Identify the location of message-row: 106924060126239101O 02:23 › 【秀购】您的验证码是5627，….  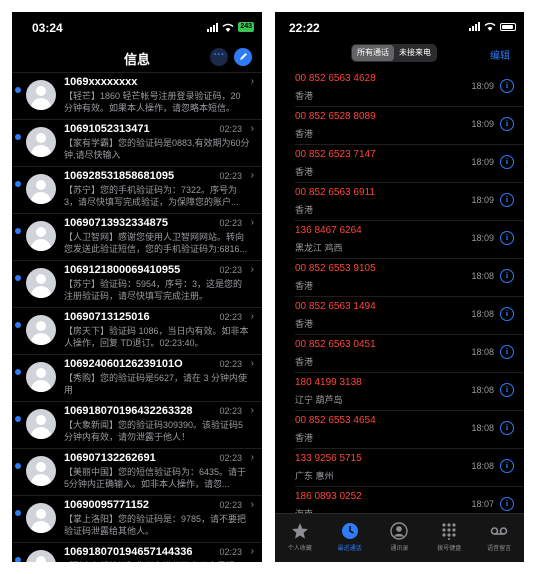
(137, 378).